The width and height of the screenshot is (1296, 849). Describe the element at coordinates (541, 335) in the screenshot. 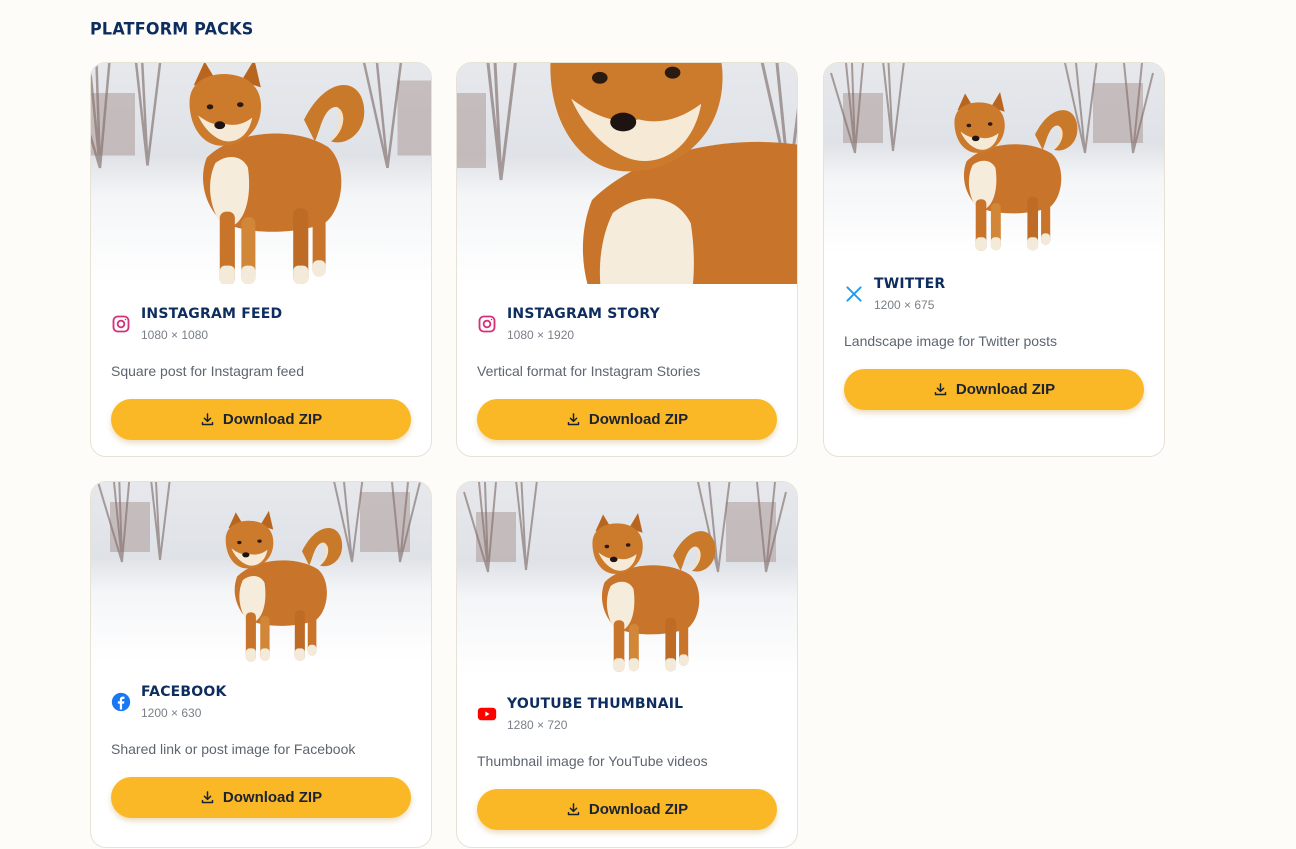

I see `card-dimensions: 1080 × 1920` at that location.